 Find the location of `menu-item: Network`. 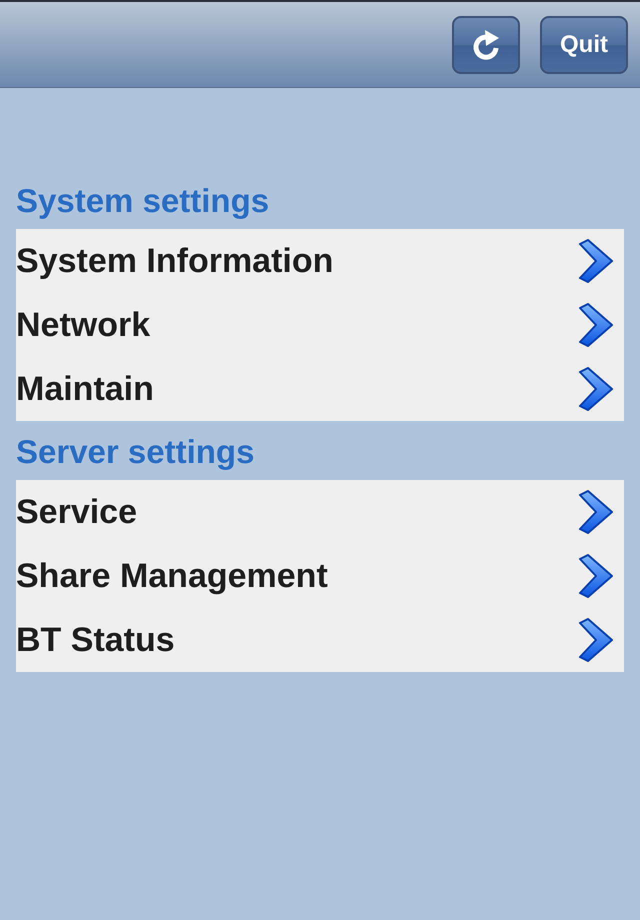

menu-item: Network is located at coordinates (83, 325).